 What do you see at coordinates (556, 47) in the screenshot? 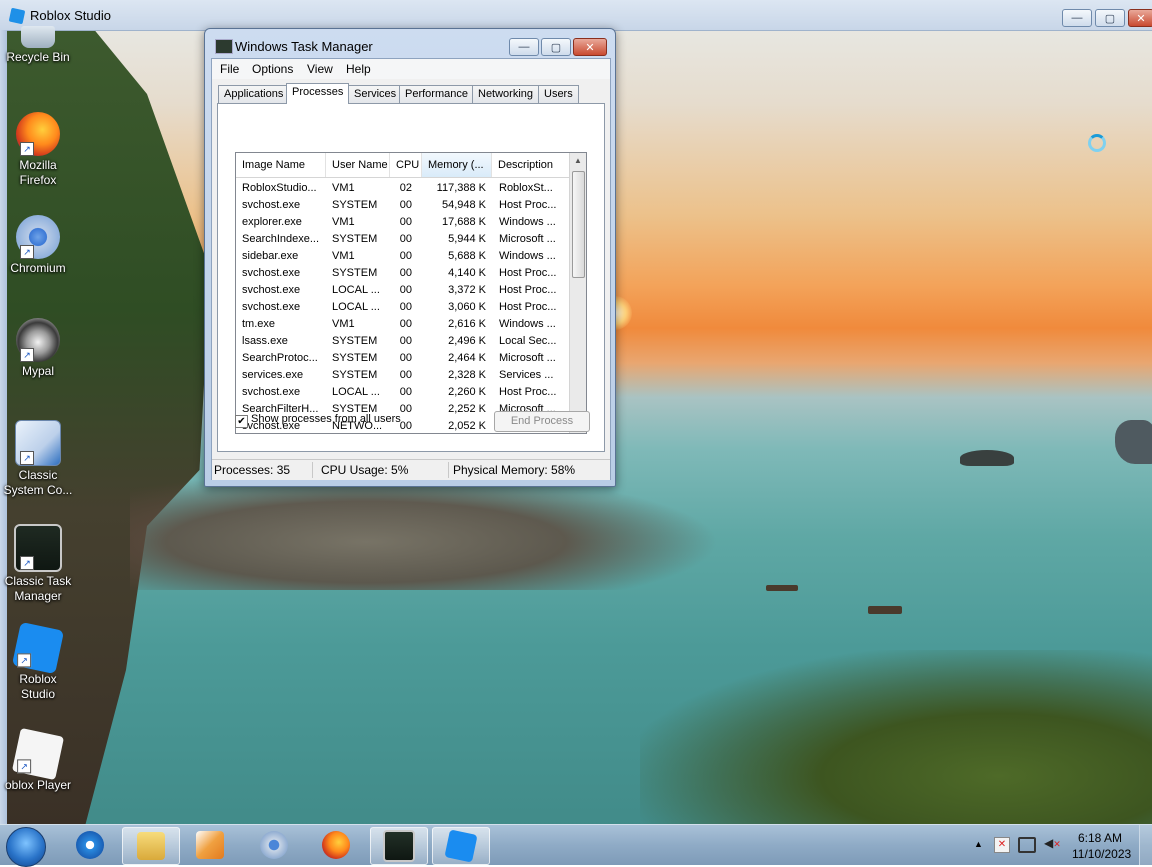
I see `tm-maximize-button: ▢` at bounding box center [556, 47].